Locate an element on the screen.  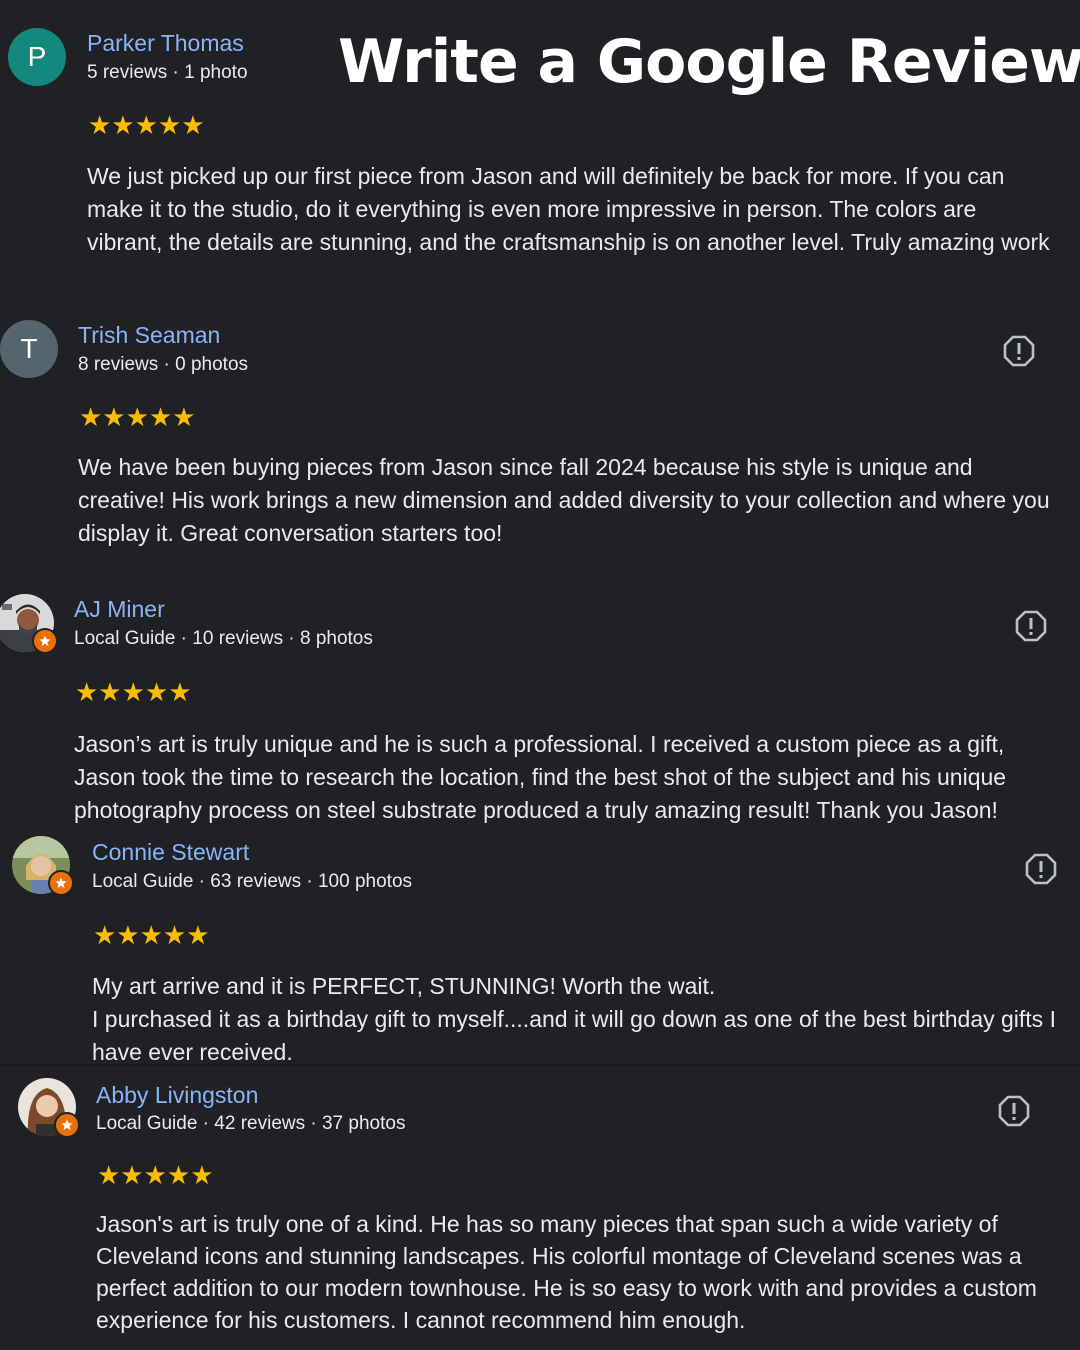
avatar-letter: T is located at coordinates (29, 348).